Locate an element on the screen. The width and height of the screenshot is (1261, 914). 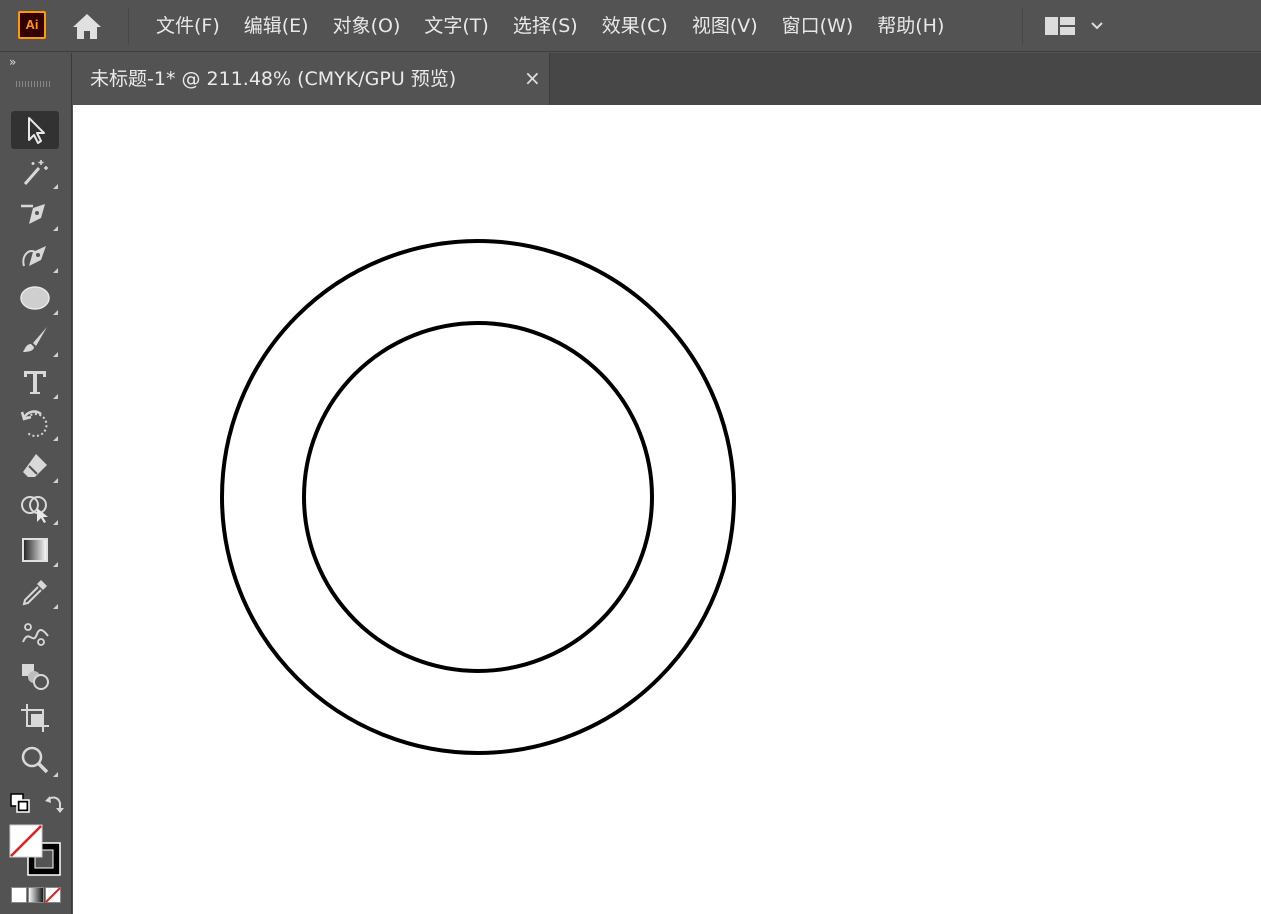
workspace-switcher is located at coordinates (1073, 26).